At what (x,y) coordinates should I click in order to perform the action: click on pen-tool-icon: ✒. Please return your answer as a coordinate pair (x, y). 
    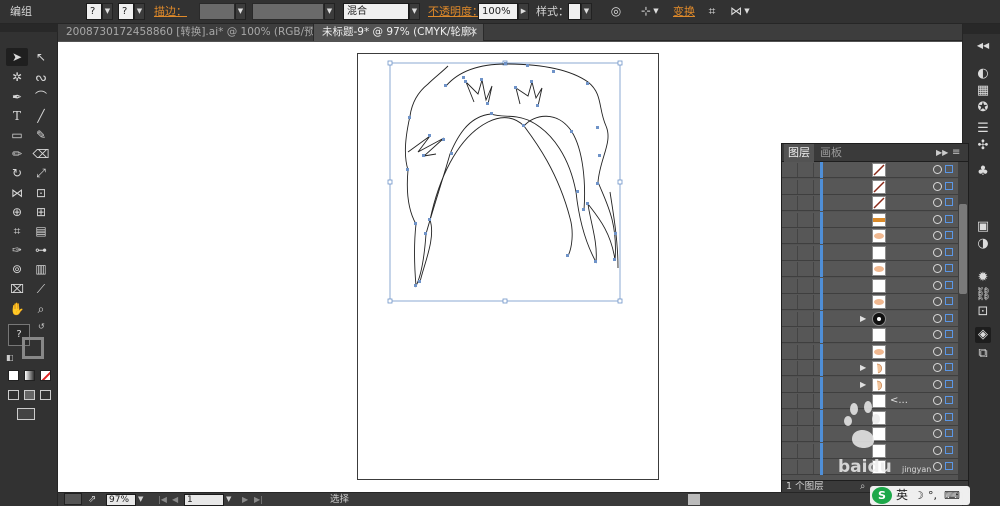
    Looking at the image, I should click on (17, 97).